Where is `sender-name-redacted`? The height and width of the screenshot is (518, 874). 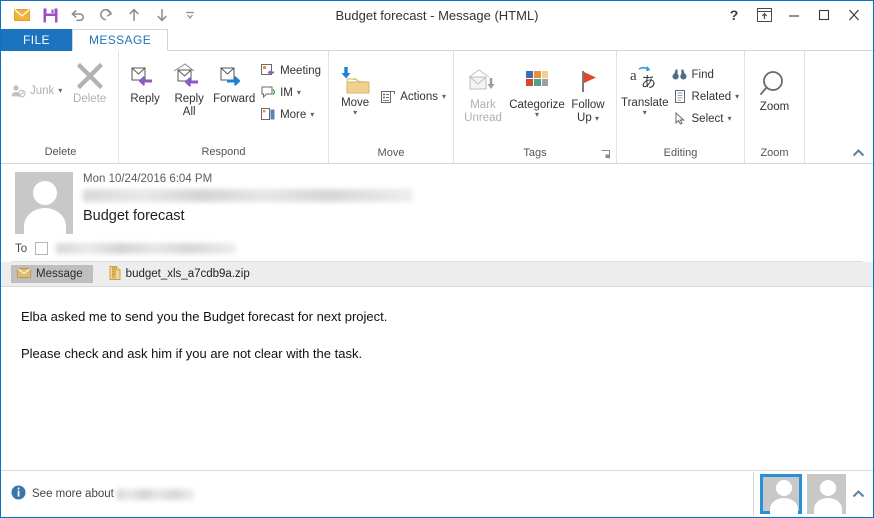 sender-name-redacted is located at coordinates (473, 197).